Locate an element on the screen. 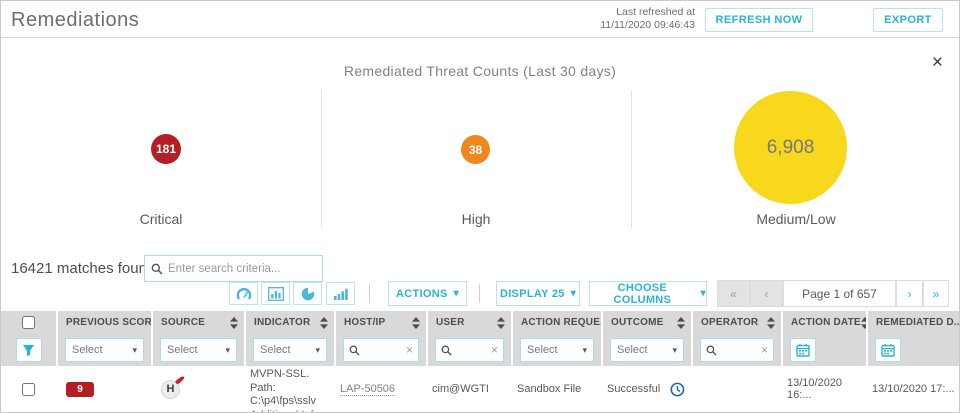 This screenshot has height=413, width=960. column-header-source: SOURCE is located at coordinates (197, 322).